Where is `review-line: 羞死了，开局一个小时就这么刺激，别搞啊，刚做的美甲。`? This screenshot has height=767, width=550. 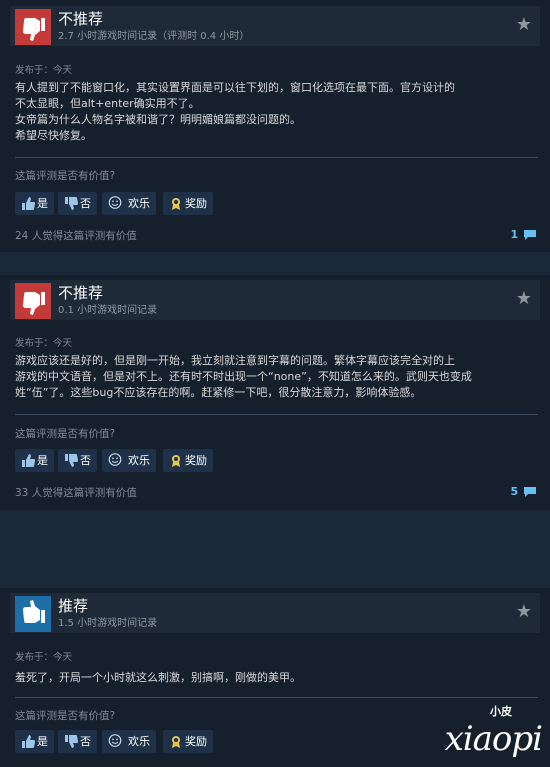
review-line: 羞死了，开局一个小时就这么刺激，别搞啊，刚做的美甲。 is located at coordinates (158, 677).